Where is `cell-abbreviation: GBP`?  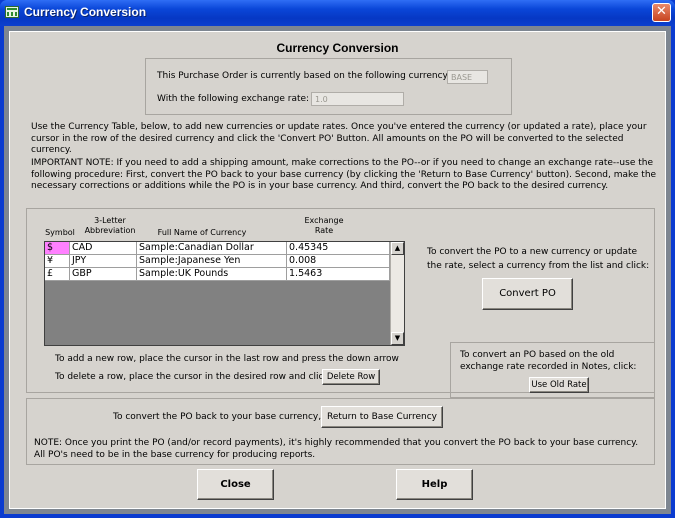 cell-abbreviation: GBP is located at coordinates (103, 274).